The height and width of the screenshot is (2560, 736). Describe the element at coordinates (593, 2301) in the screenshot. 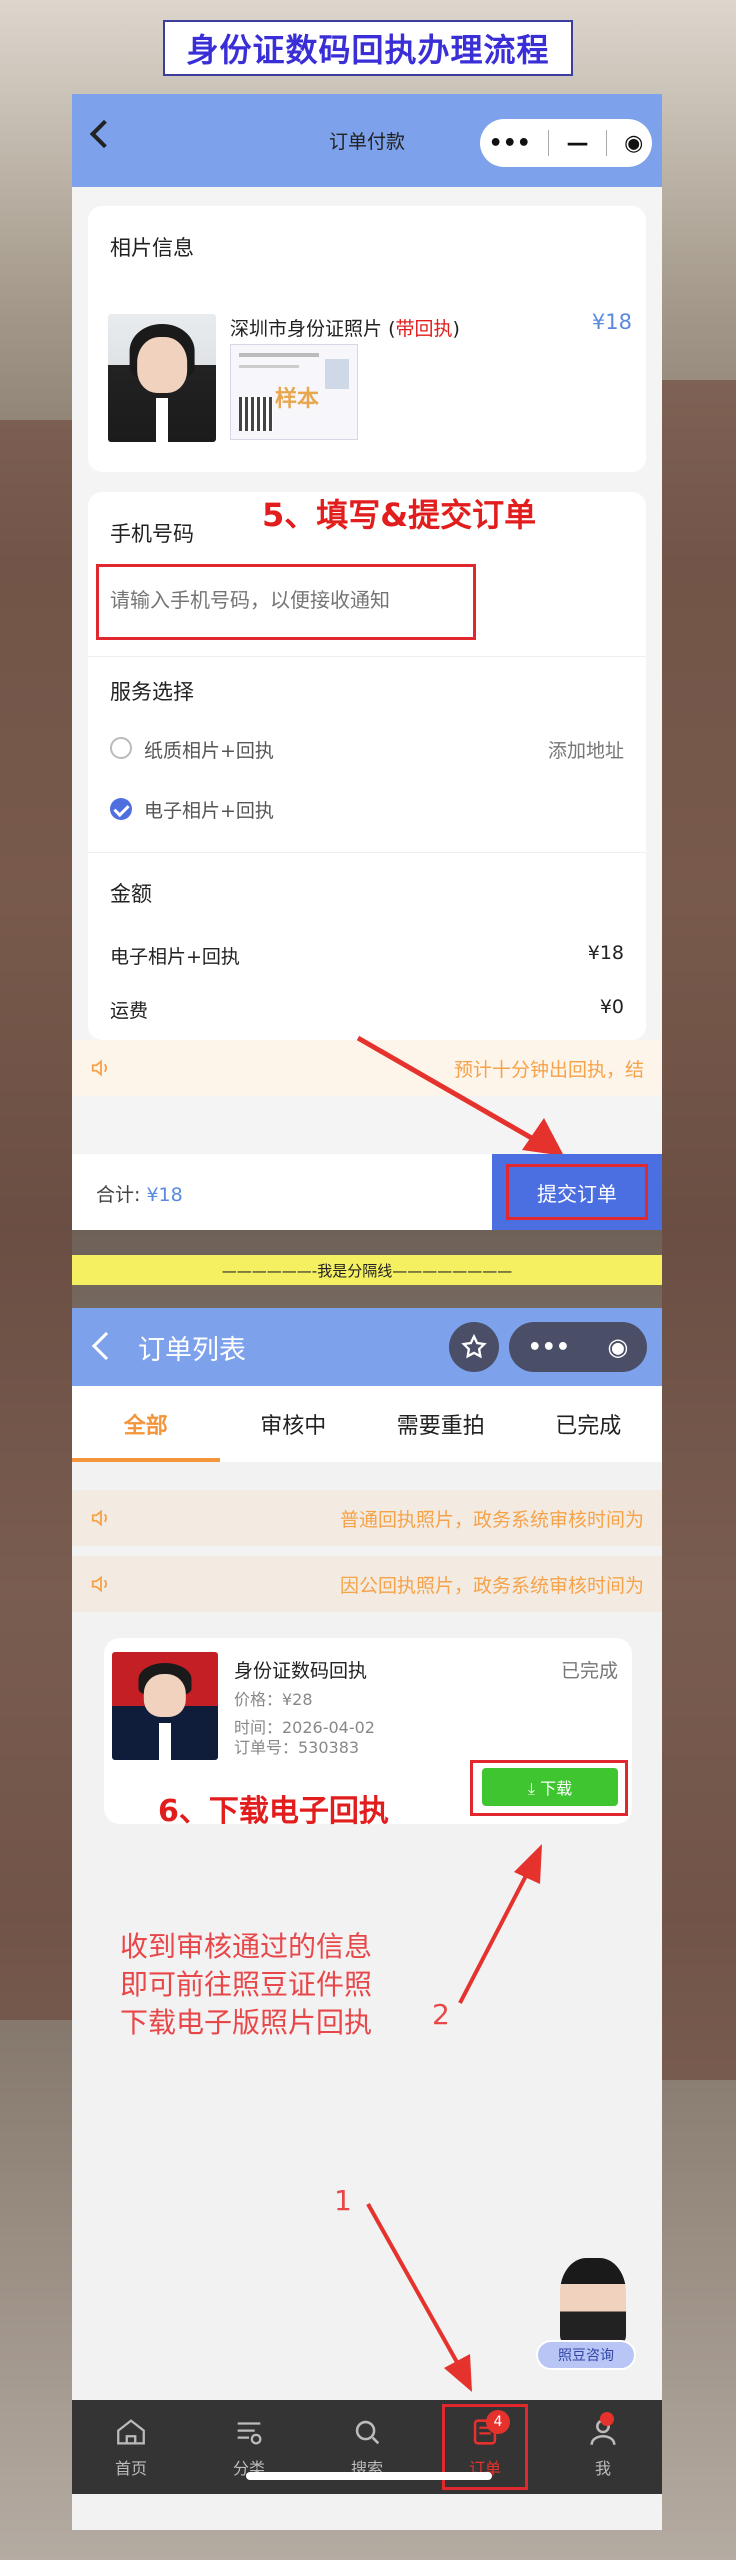

I see `consultant-avatar` at that location.